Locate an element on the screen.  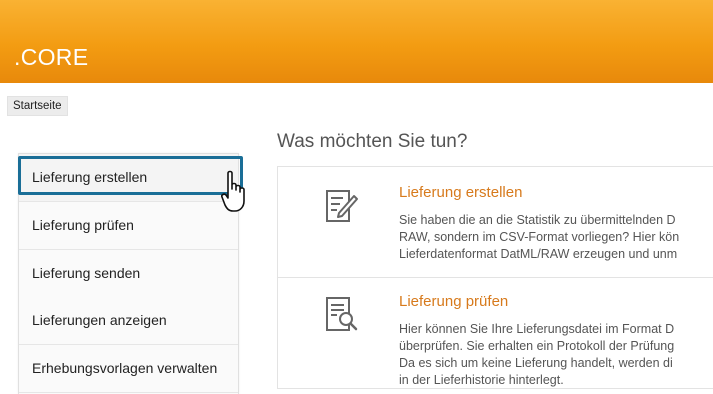
sidebar-item-label: Lieferung senden is located at coordinates (86, 273).